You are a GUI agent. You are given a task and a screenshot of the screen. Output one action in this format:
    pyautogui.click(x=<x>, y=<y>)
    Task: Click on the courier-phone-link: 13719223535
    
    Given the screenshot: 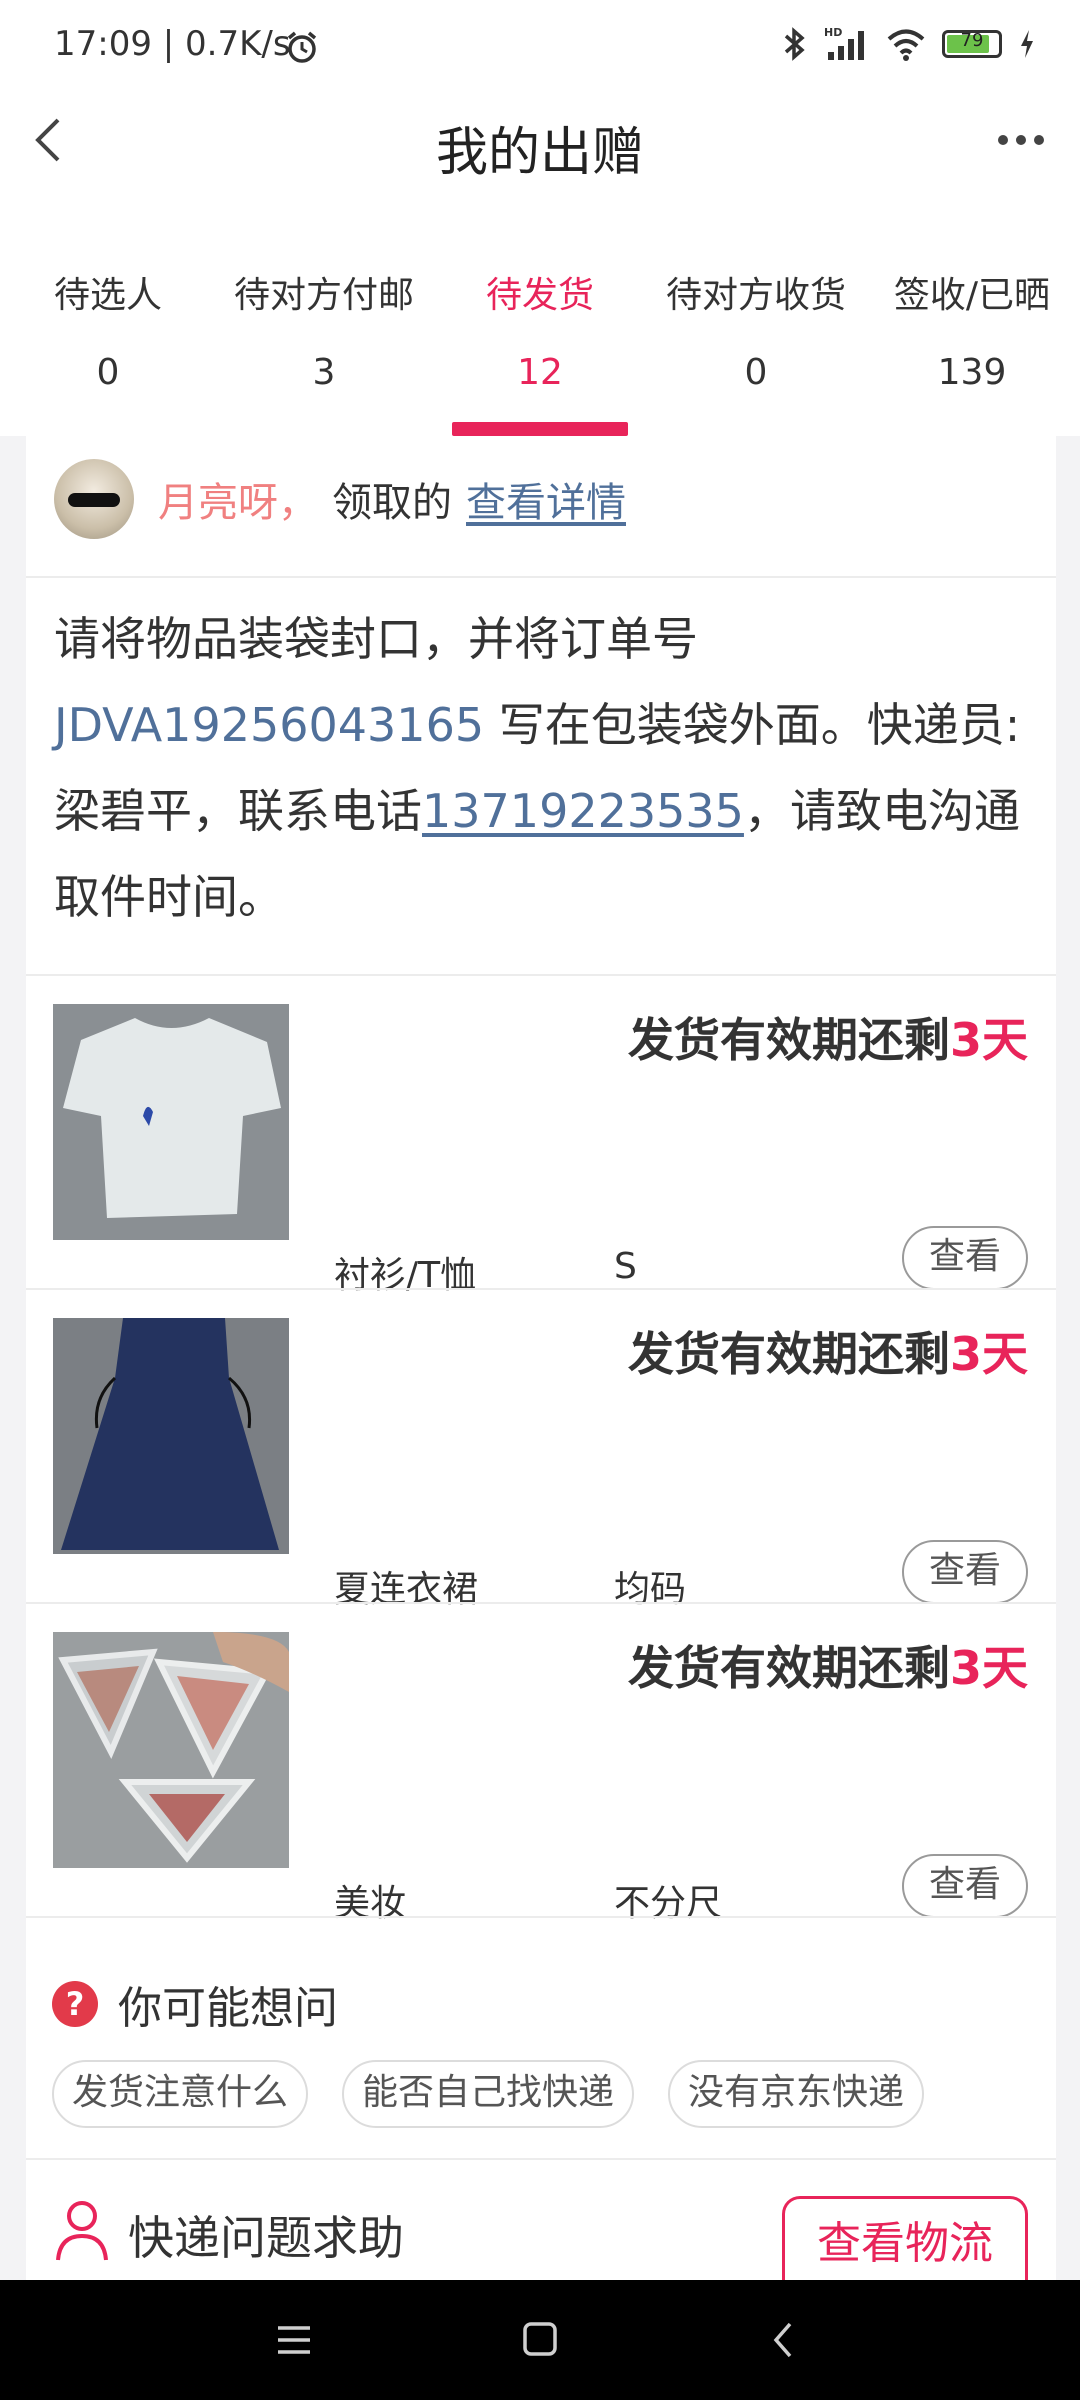 What is the action you would take?
    pyautogui.click(x=583, y=811)
    